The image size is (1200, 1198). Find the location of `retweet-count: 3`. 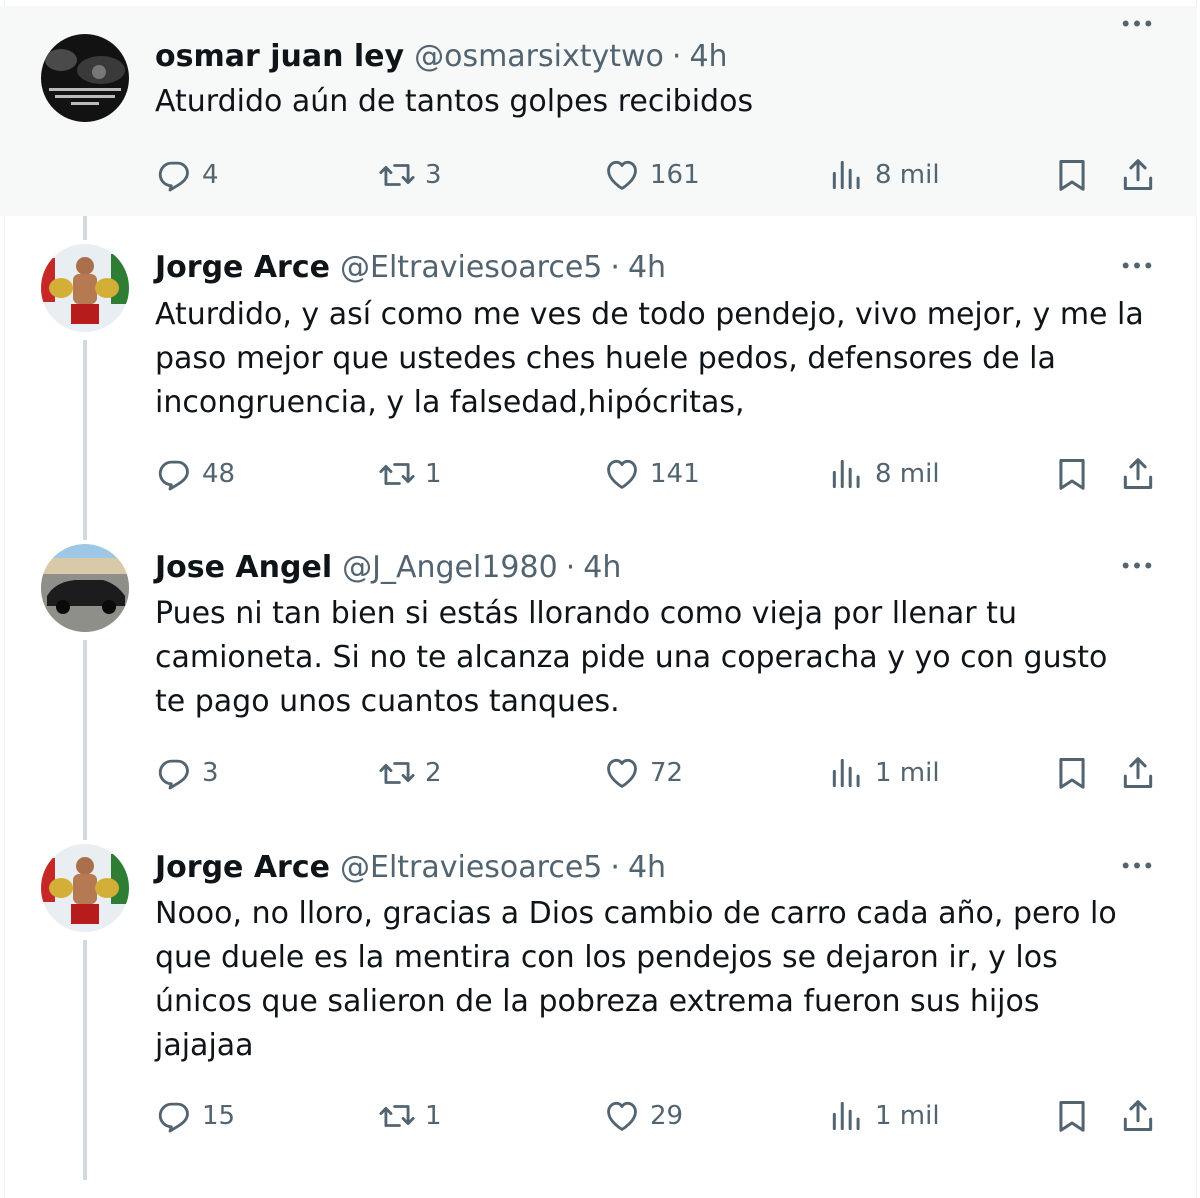

retweet-count: 3 is located at coordinates (433, 175).